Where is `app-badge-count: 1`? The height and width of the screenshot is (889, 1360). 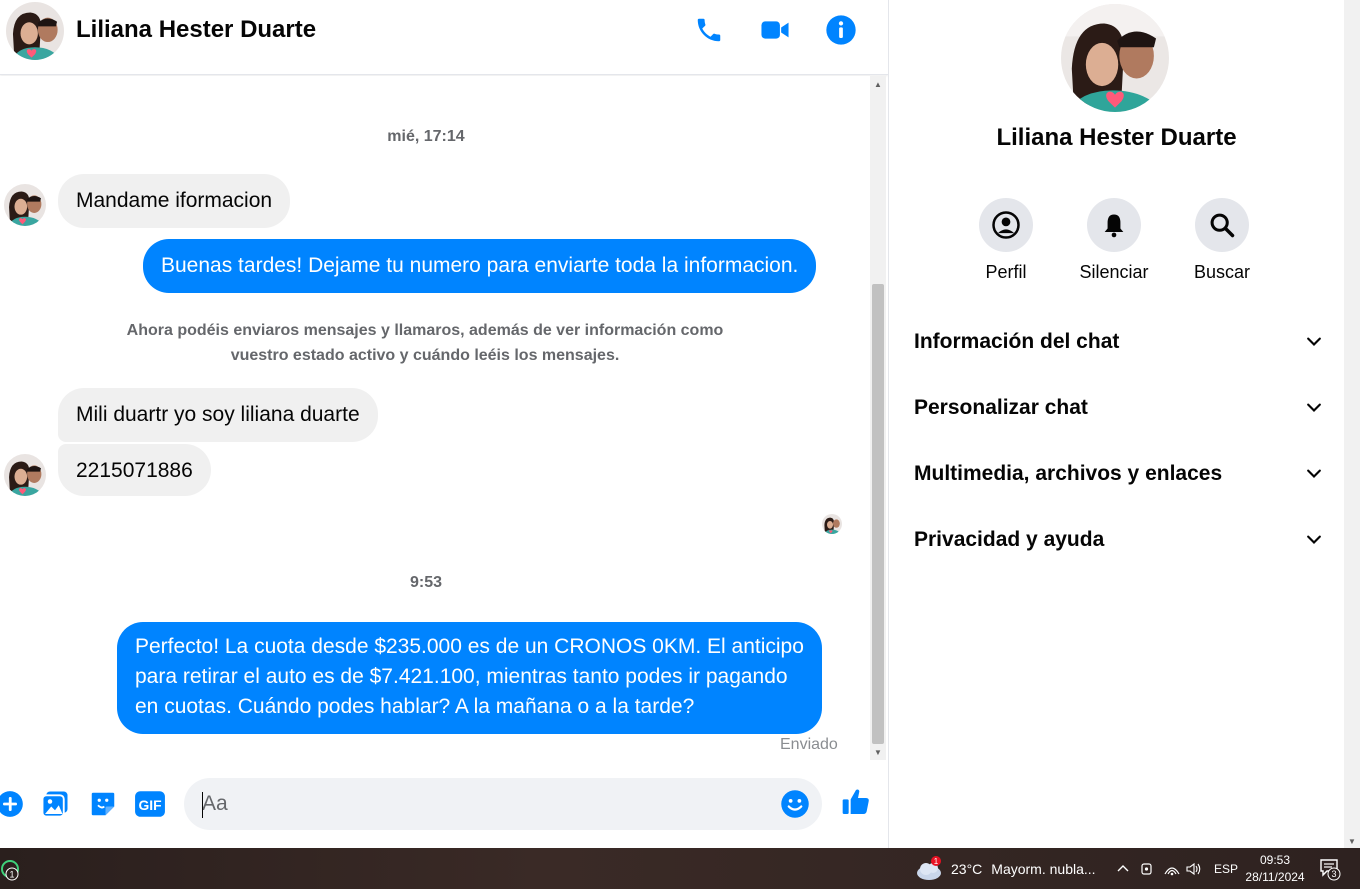 app-badge-count: 1 is located at coordinates (11, 874).